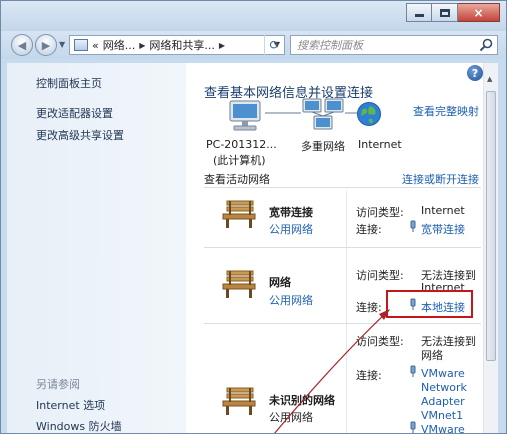 This screenshot has width=507, height=434. What do you see at coordinates (486, 45) in the screenshot?
I see `search-icon` at bounding box center [486, 45].